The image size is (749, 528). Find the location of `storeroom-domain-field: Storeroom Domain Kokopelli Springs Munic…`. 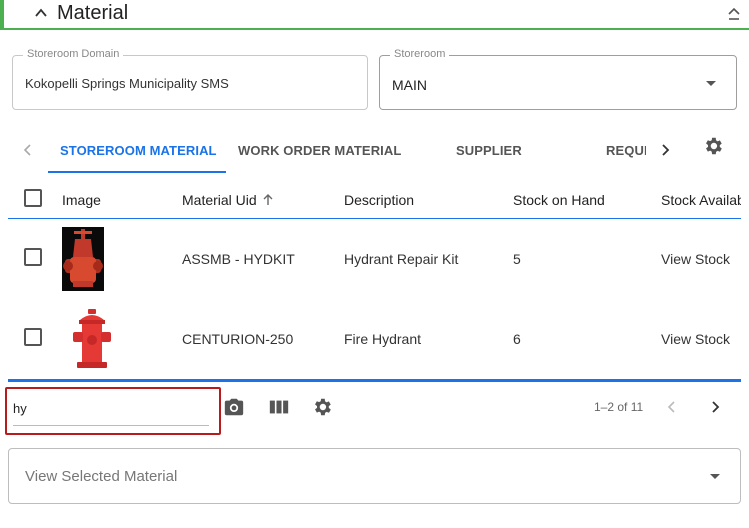

storeroom-domain-field: Storeroom Domain Kokopelli Springs Munic… is located at coordinates (190, 79).